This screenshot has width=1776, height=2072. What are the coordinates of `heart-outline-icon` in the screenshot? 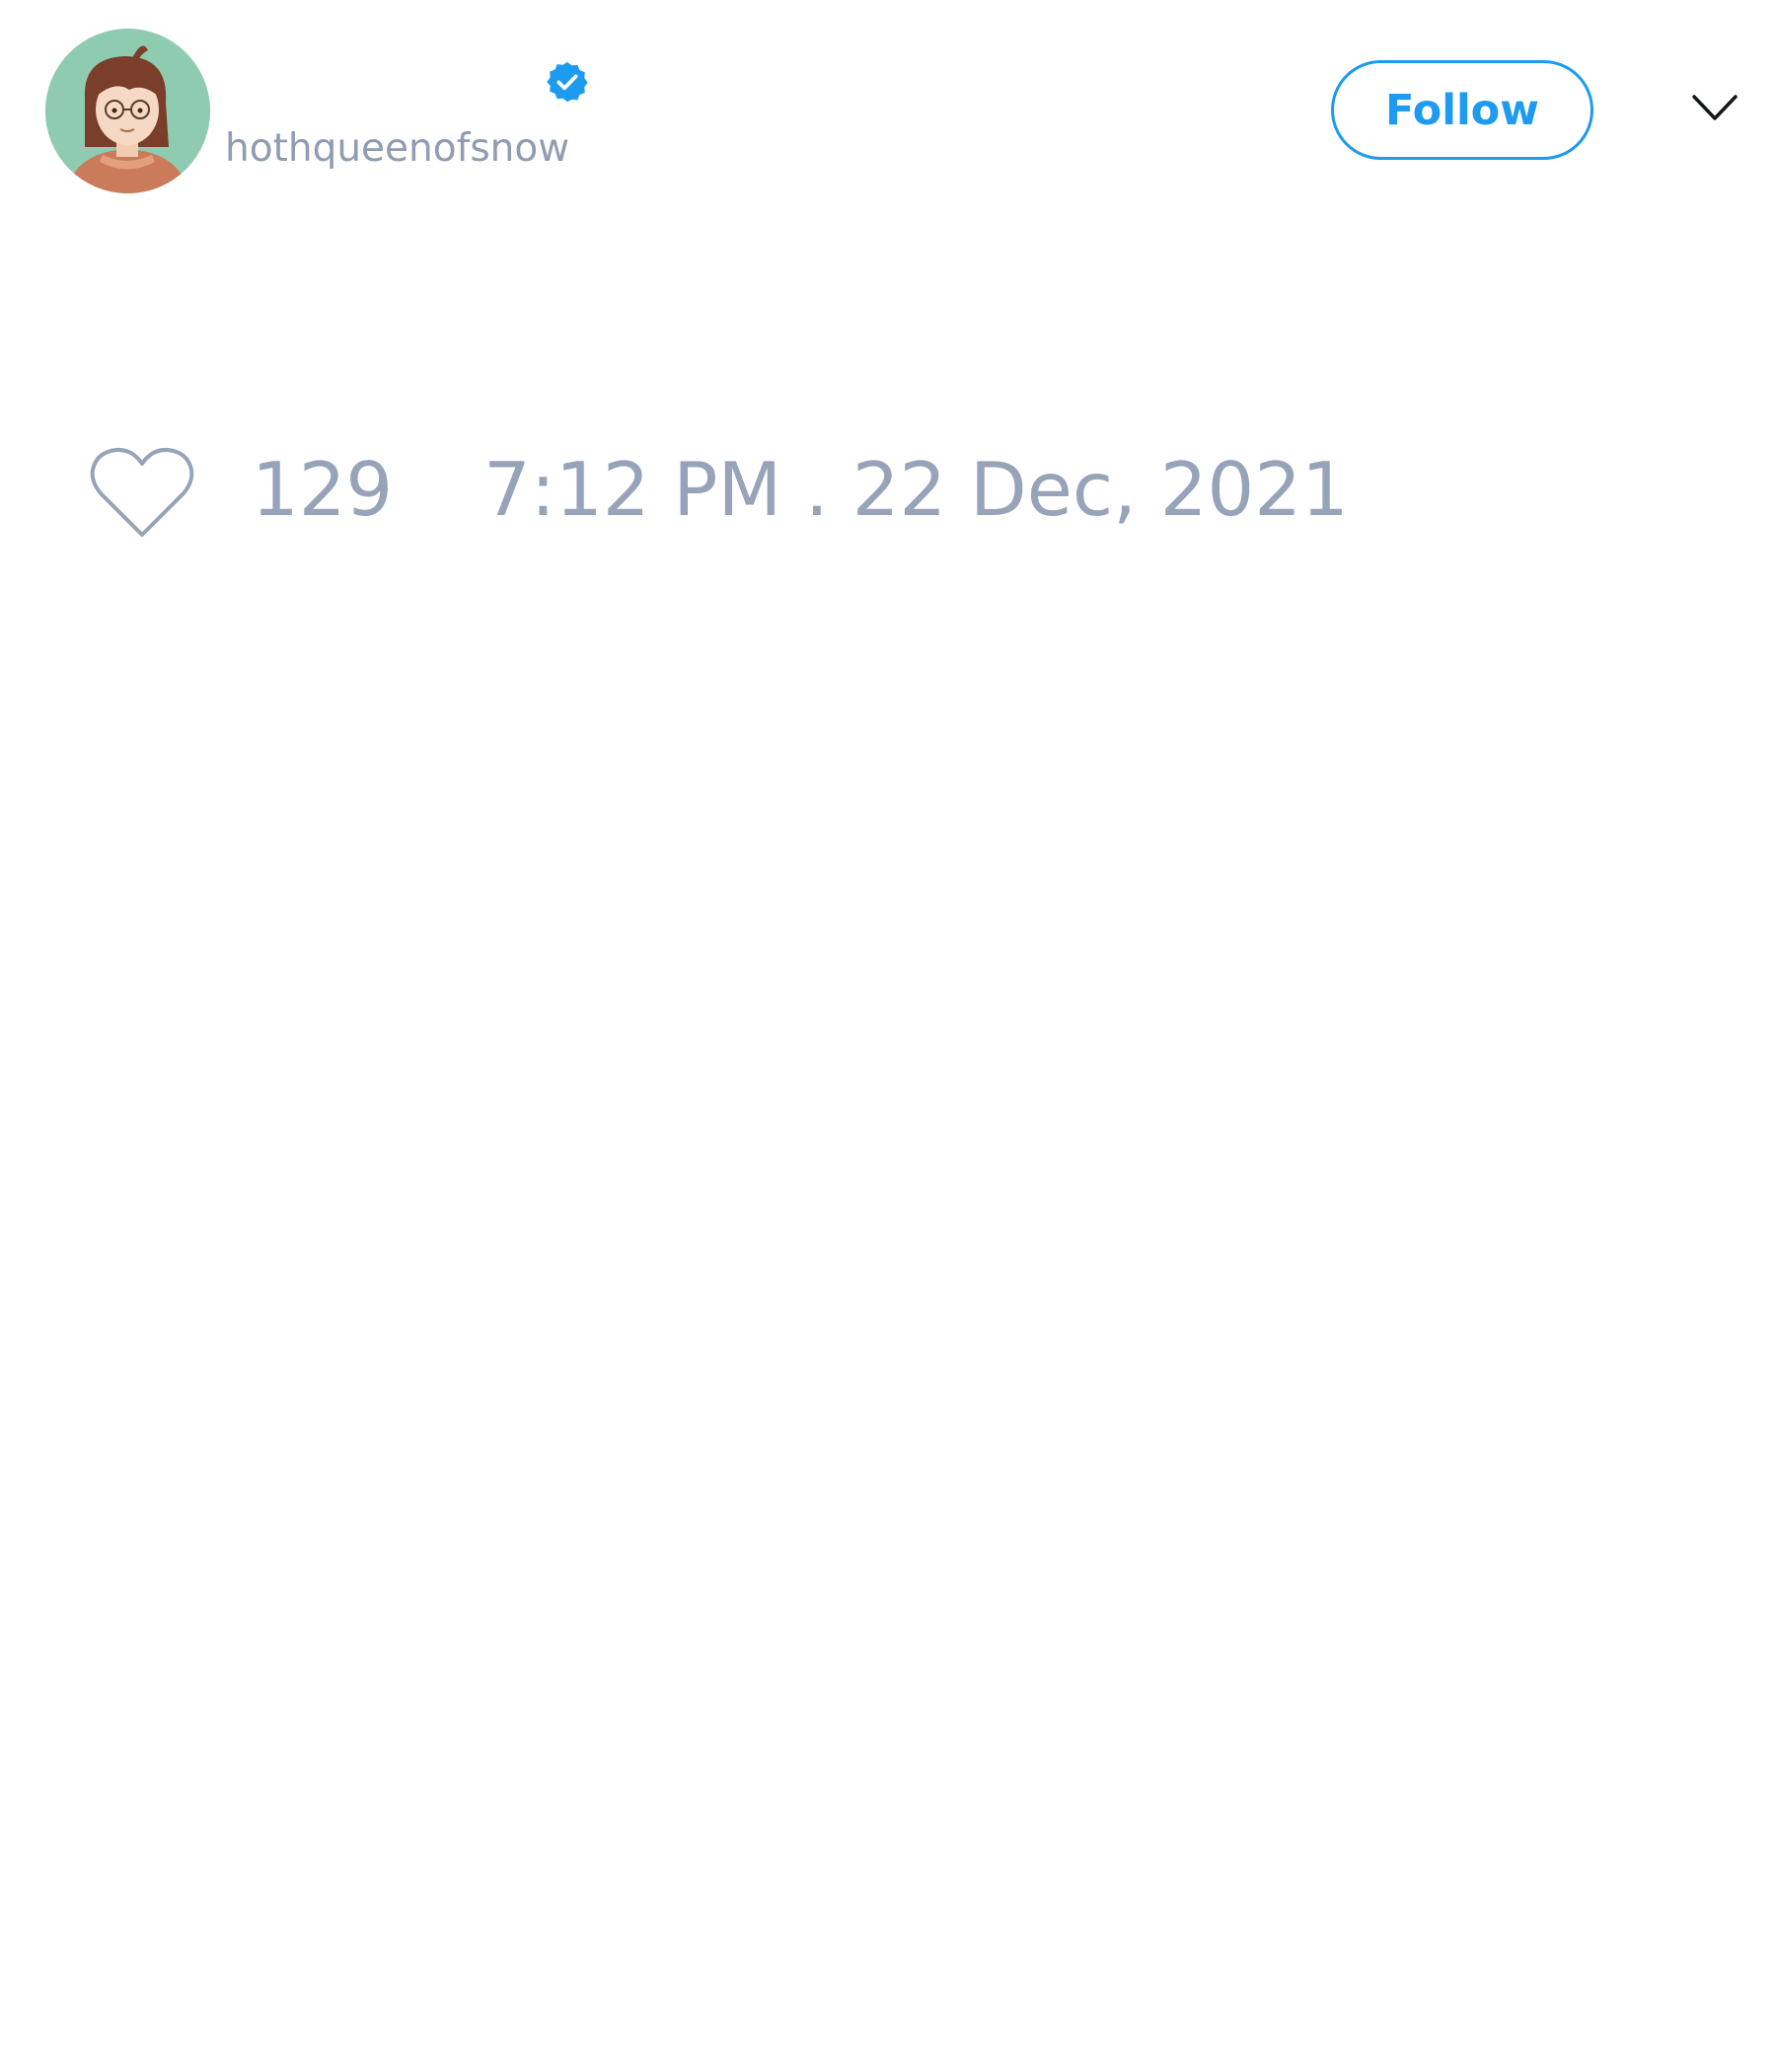 It's located at (142, 494).